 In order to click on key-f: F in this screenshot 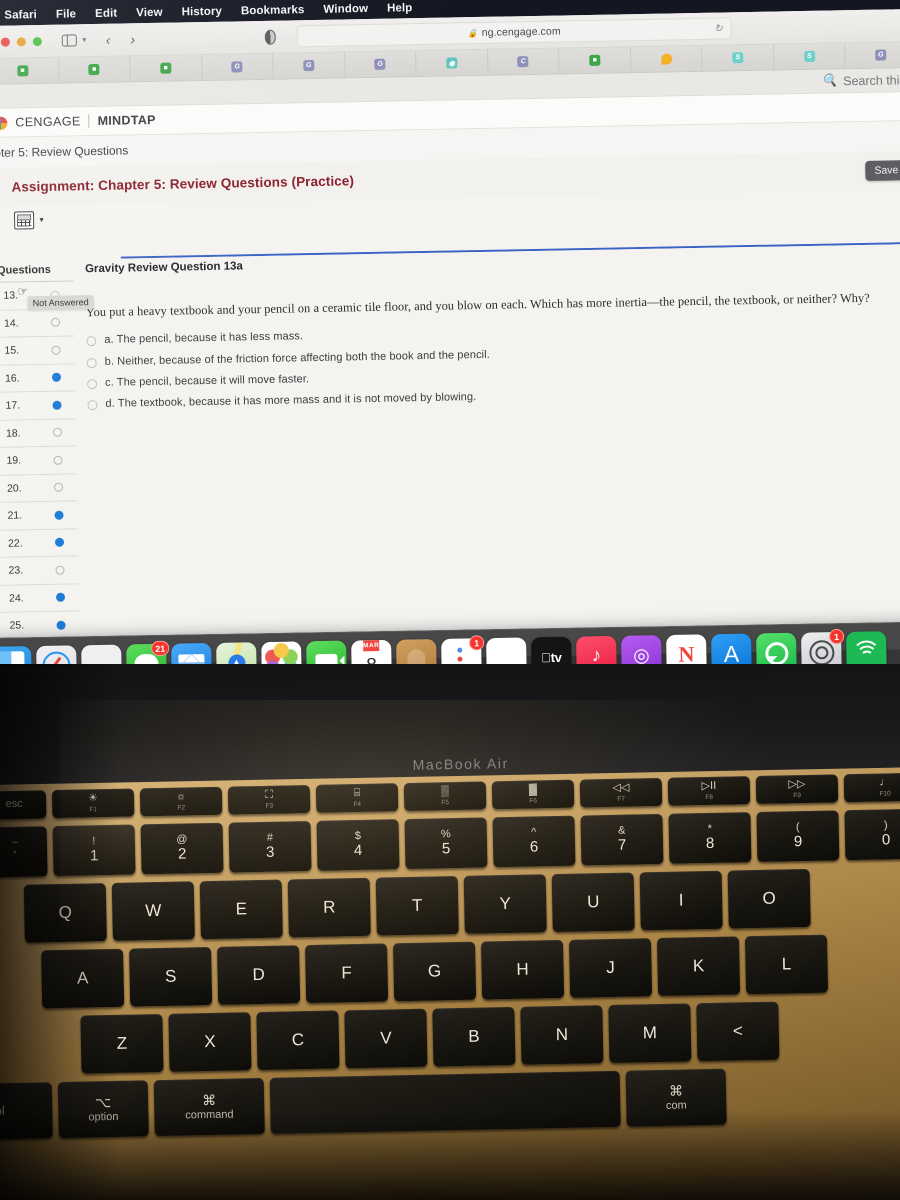, I will do `click(347, 973)`.